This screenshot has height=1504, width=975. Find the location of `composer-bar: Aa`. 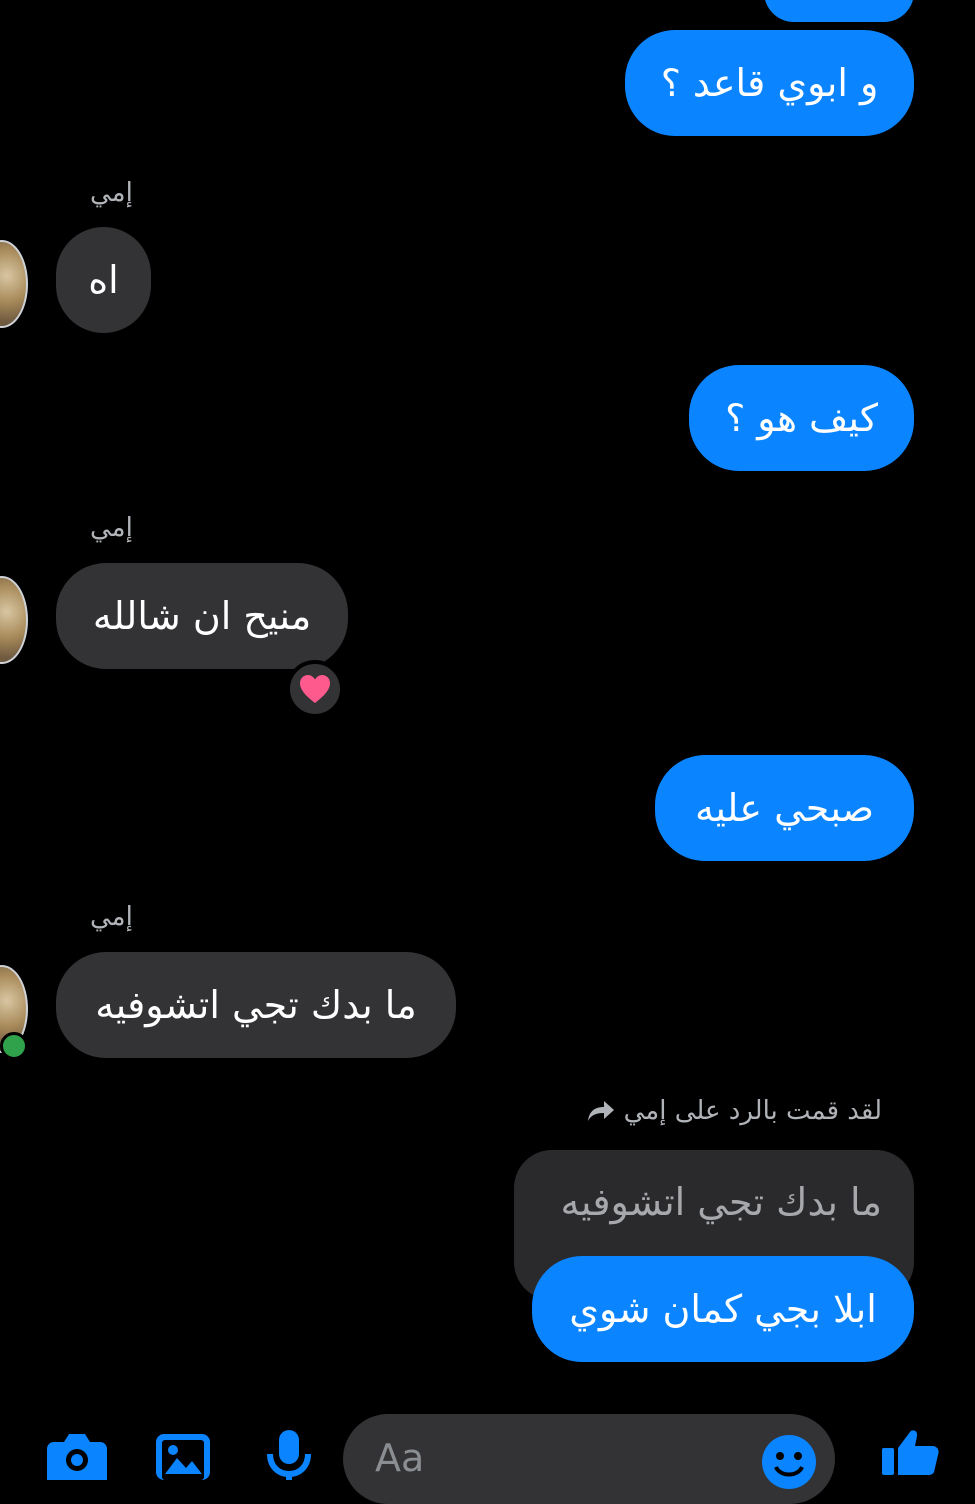

composer-bar: Aa is located at coordinates (487, 1452).